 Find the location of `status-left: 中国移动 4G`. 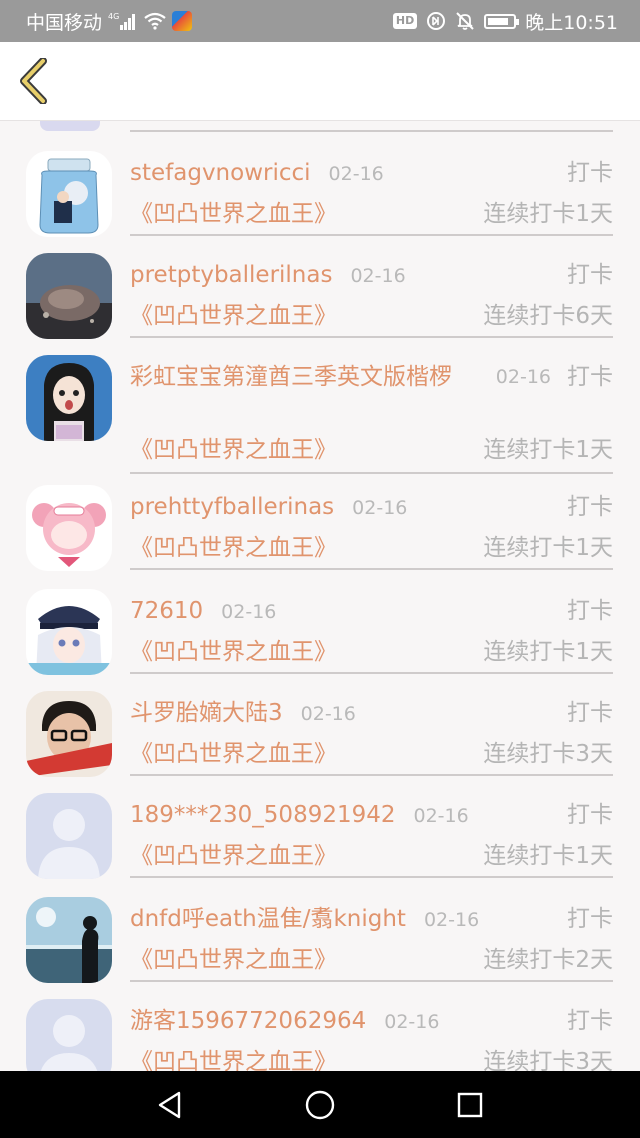

status-left: 中国移动 4G is located at coordinates (96, 21).